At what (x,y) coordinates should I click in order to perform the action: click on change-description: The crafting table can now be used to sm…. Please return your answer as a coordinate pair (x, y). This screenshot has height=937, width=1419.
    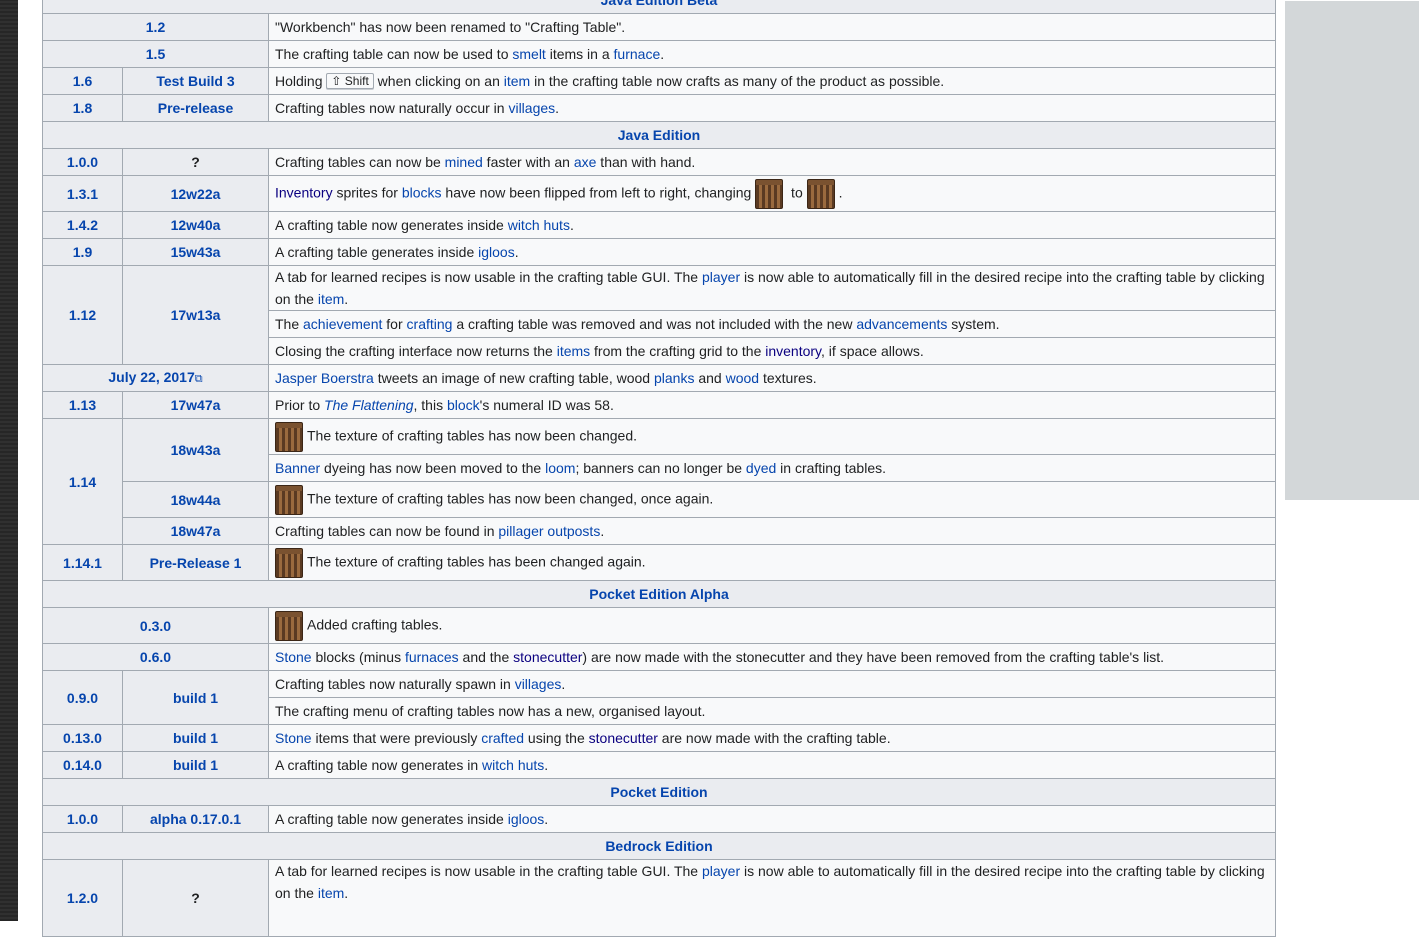
    Looking at the image, I should click on (772, 54).